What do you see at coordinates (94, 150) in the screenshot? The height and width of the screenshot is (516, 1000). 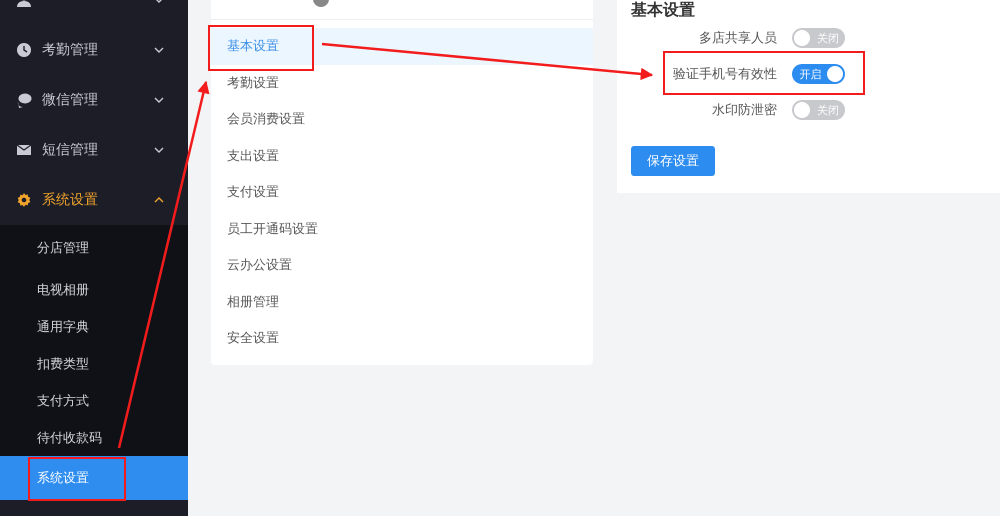 I see `sidebar-group: 短信管理` at bounding box center [94, 150].